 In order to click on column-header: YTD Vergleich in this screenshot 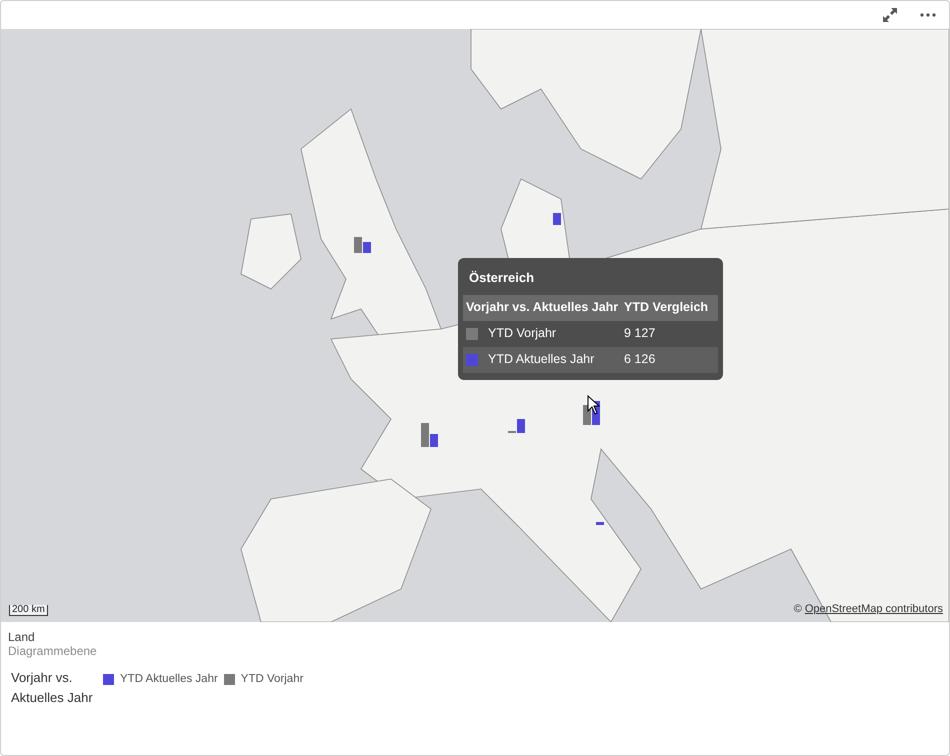, I will do `click(666, 307)`.